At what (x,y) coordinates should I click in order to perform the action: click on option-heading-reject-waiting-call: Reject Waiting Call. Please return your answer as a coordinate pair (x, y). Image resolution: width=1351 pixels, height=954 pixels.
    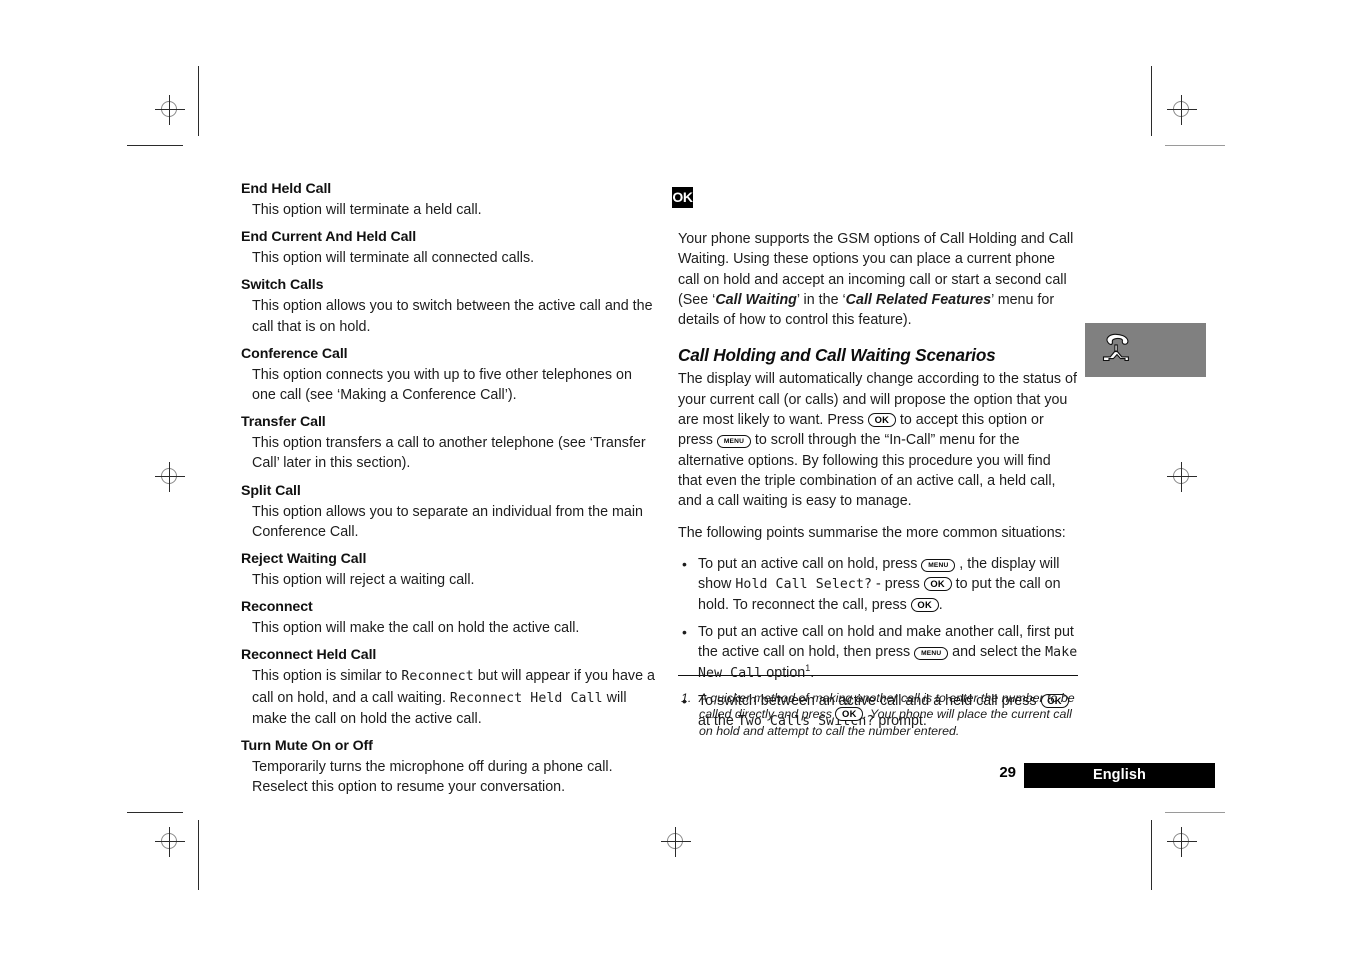
    Looking at the image, I should click on (304, 559).